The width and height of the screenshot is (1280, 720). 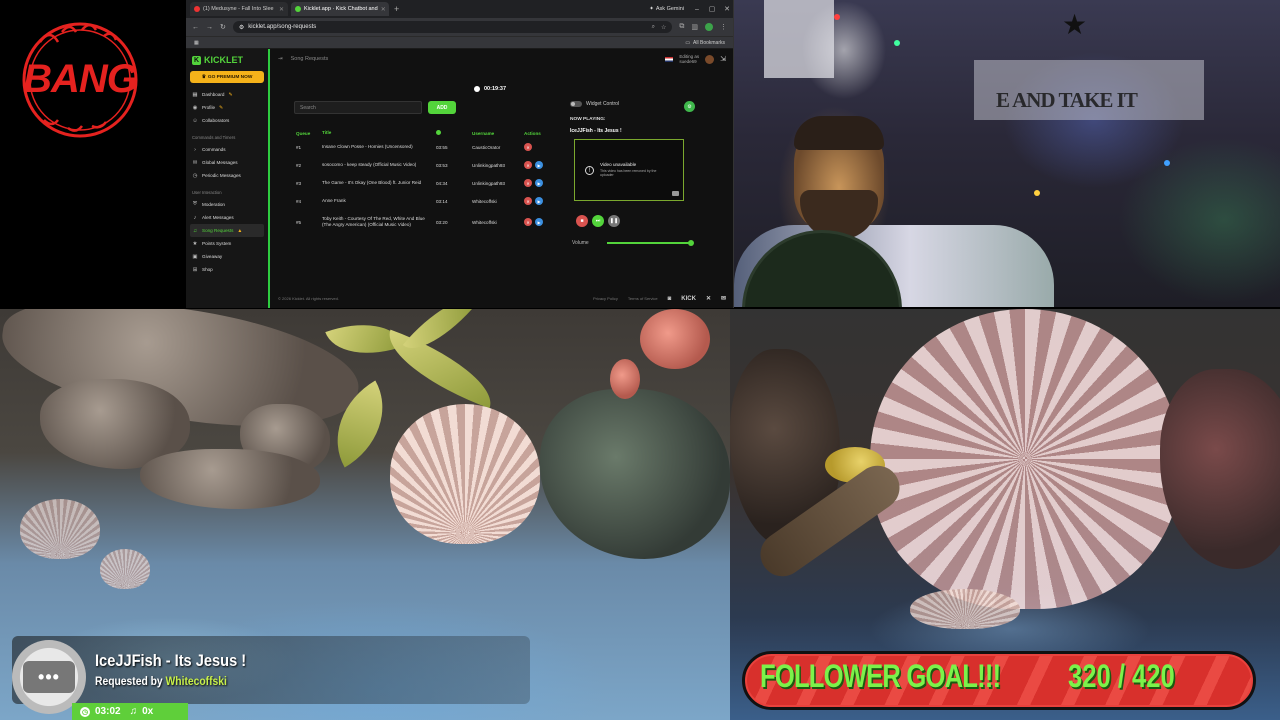 What do you see at coordinates (689, 106) in the screenshot?
I see `widget-settings-button: ⚙` at bounding box center [689, 106].